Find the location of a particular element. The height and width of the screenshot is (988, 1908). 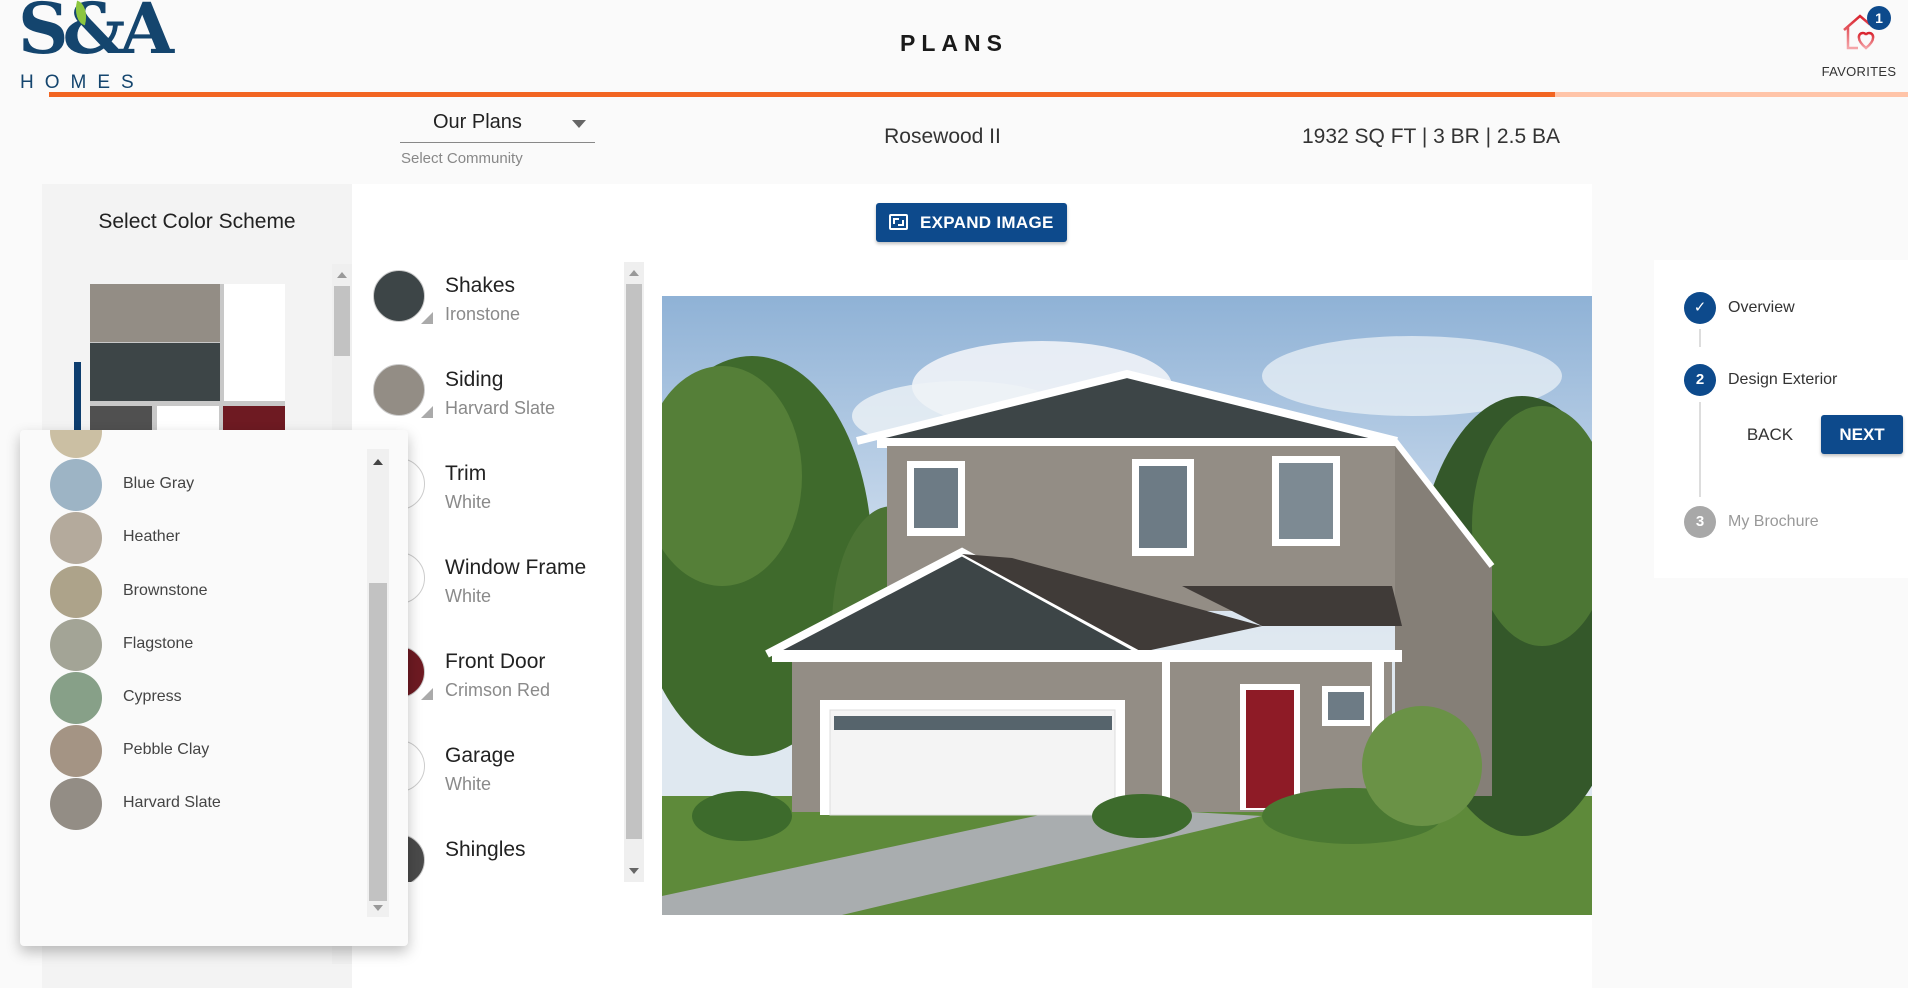

component-name: Siding is located at coordinates (474, 379).